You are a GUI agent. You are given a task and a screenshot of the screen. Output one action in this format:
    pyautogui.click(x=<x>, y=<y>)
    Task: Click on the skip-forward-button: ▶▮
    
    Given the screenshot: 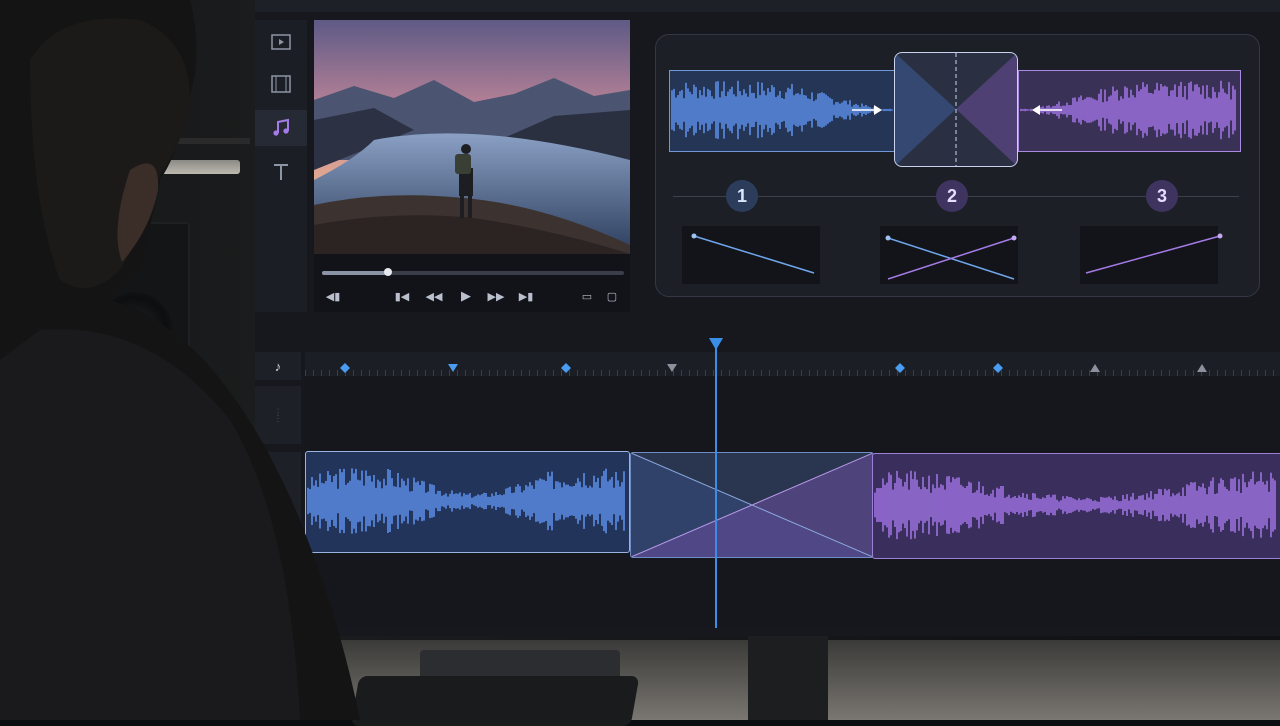 What is the action you would take?
    pyautogui.click(x=526, y=296)
    